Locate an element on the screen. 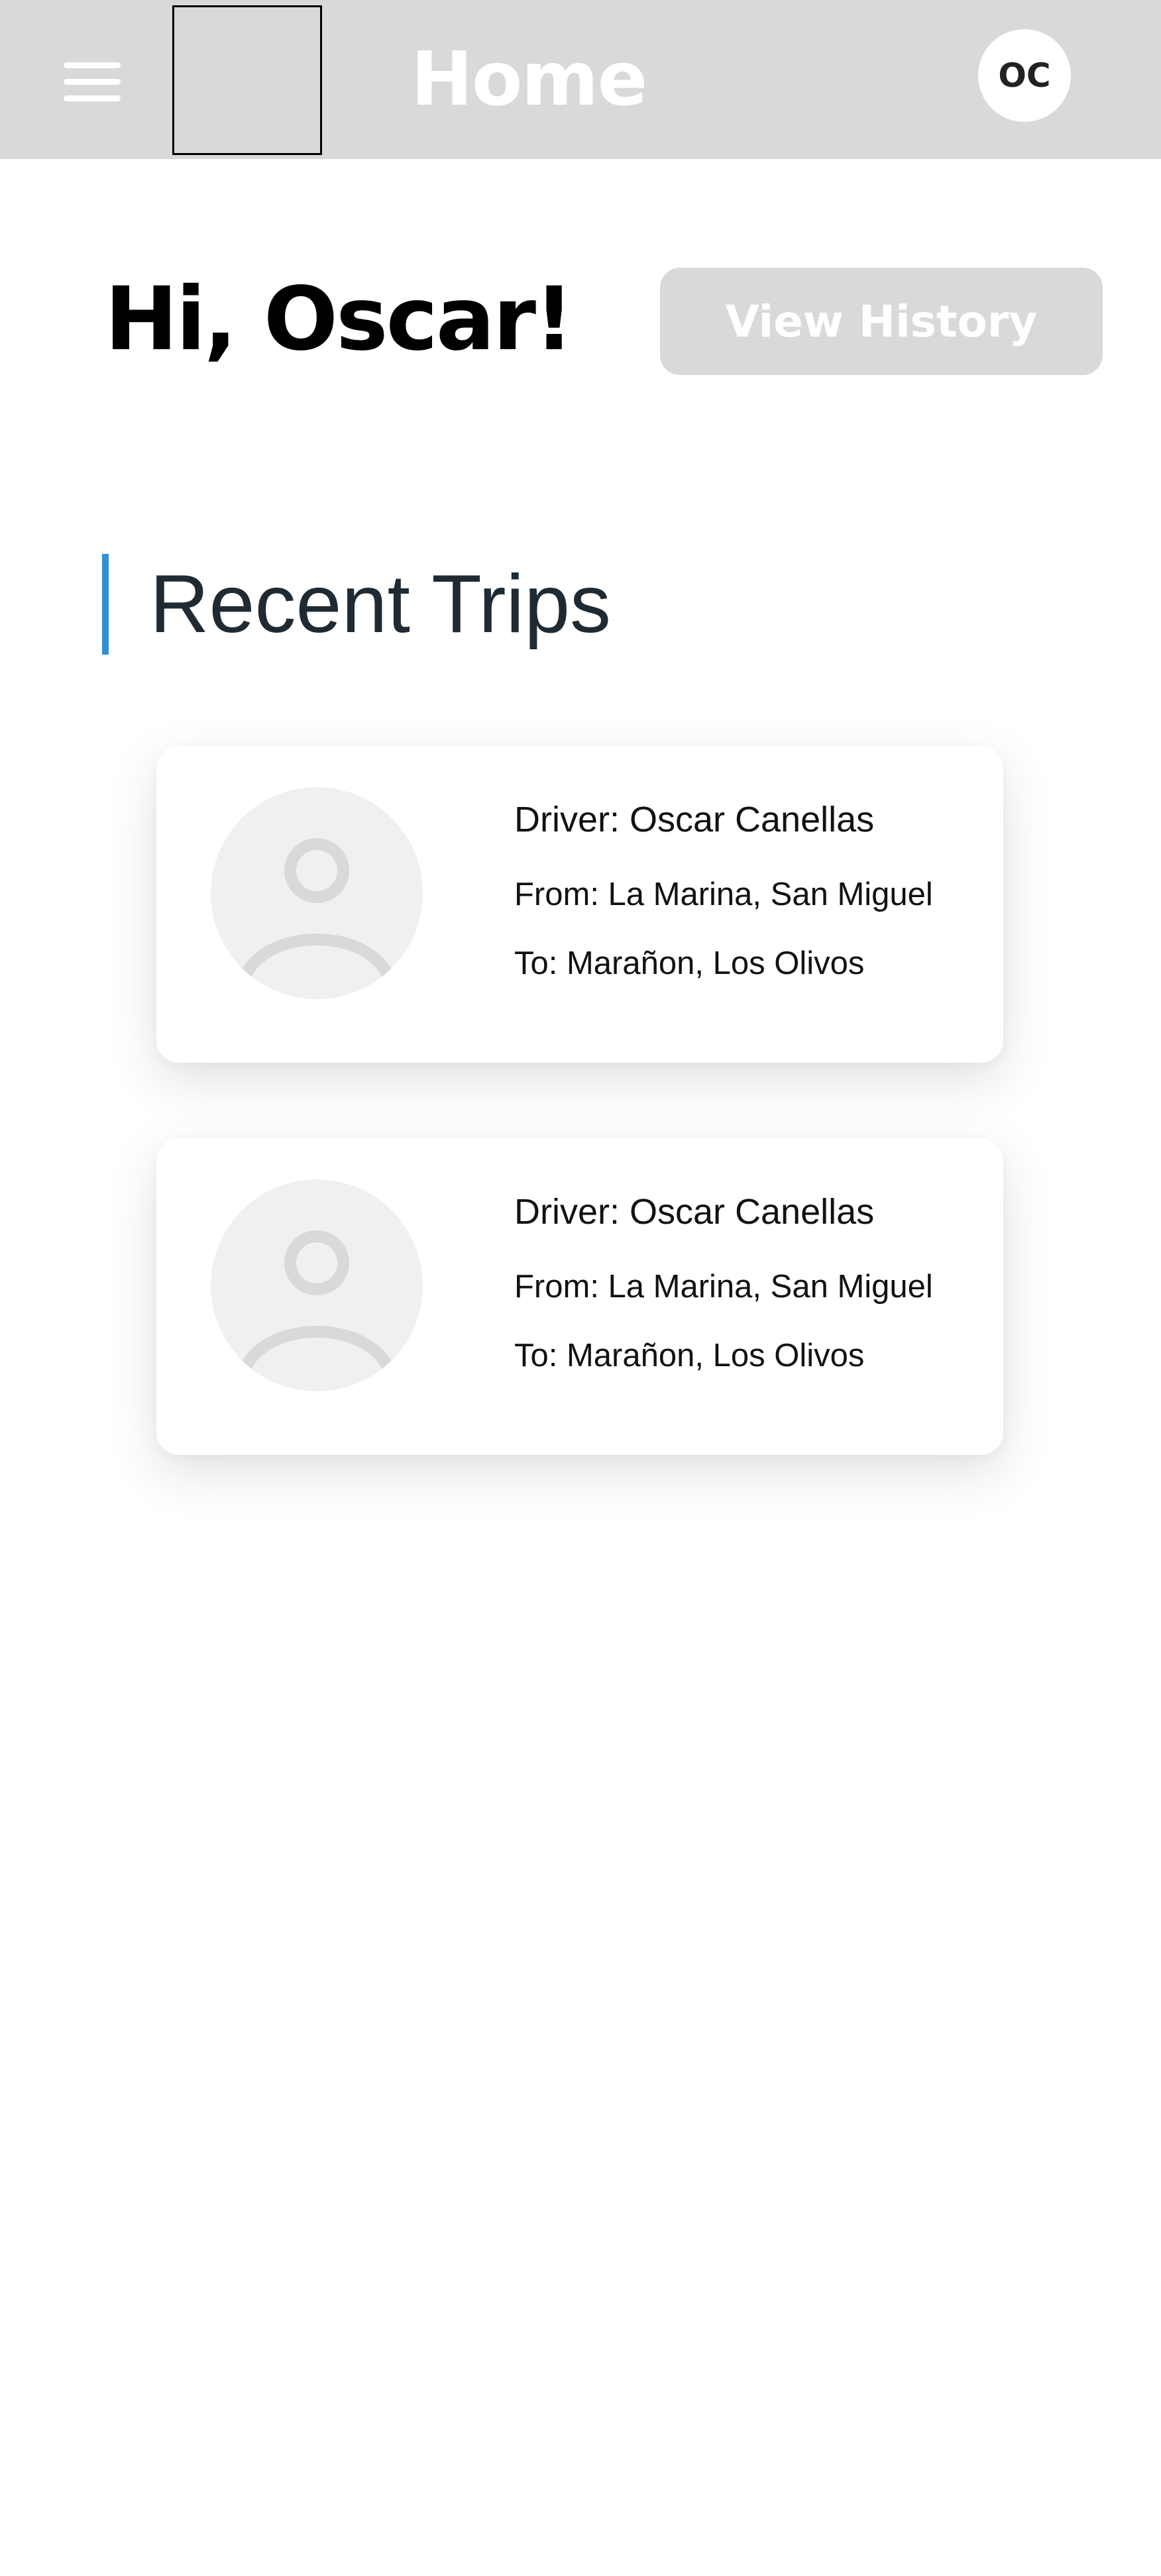 This screenshot has width=1161, height=2576. profile-avatar: OC is located at coordinates (1024, 75).